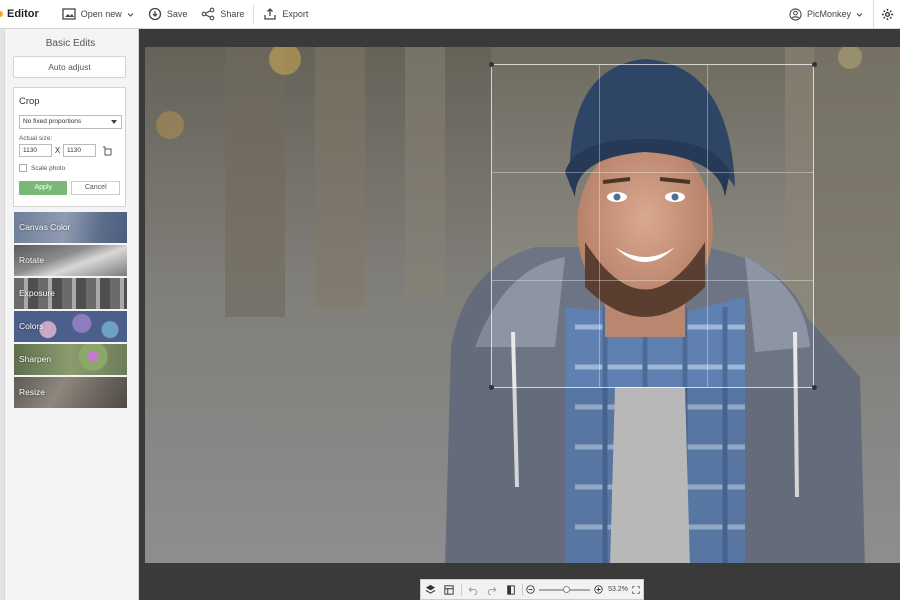  I want to click on dropdown-arrow-icon, so click(114, 122).